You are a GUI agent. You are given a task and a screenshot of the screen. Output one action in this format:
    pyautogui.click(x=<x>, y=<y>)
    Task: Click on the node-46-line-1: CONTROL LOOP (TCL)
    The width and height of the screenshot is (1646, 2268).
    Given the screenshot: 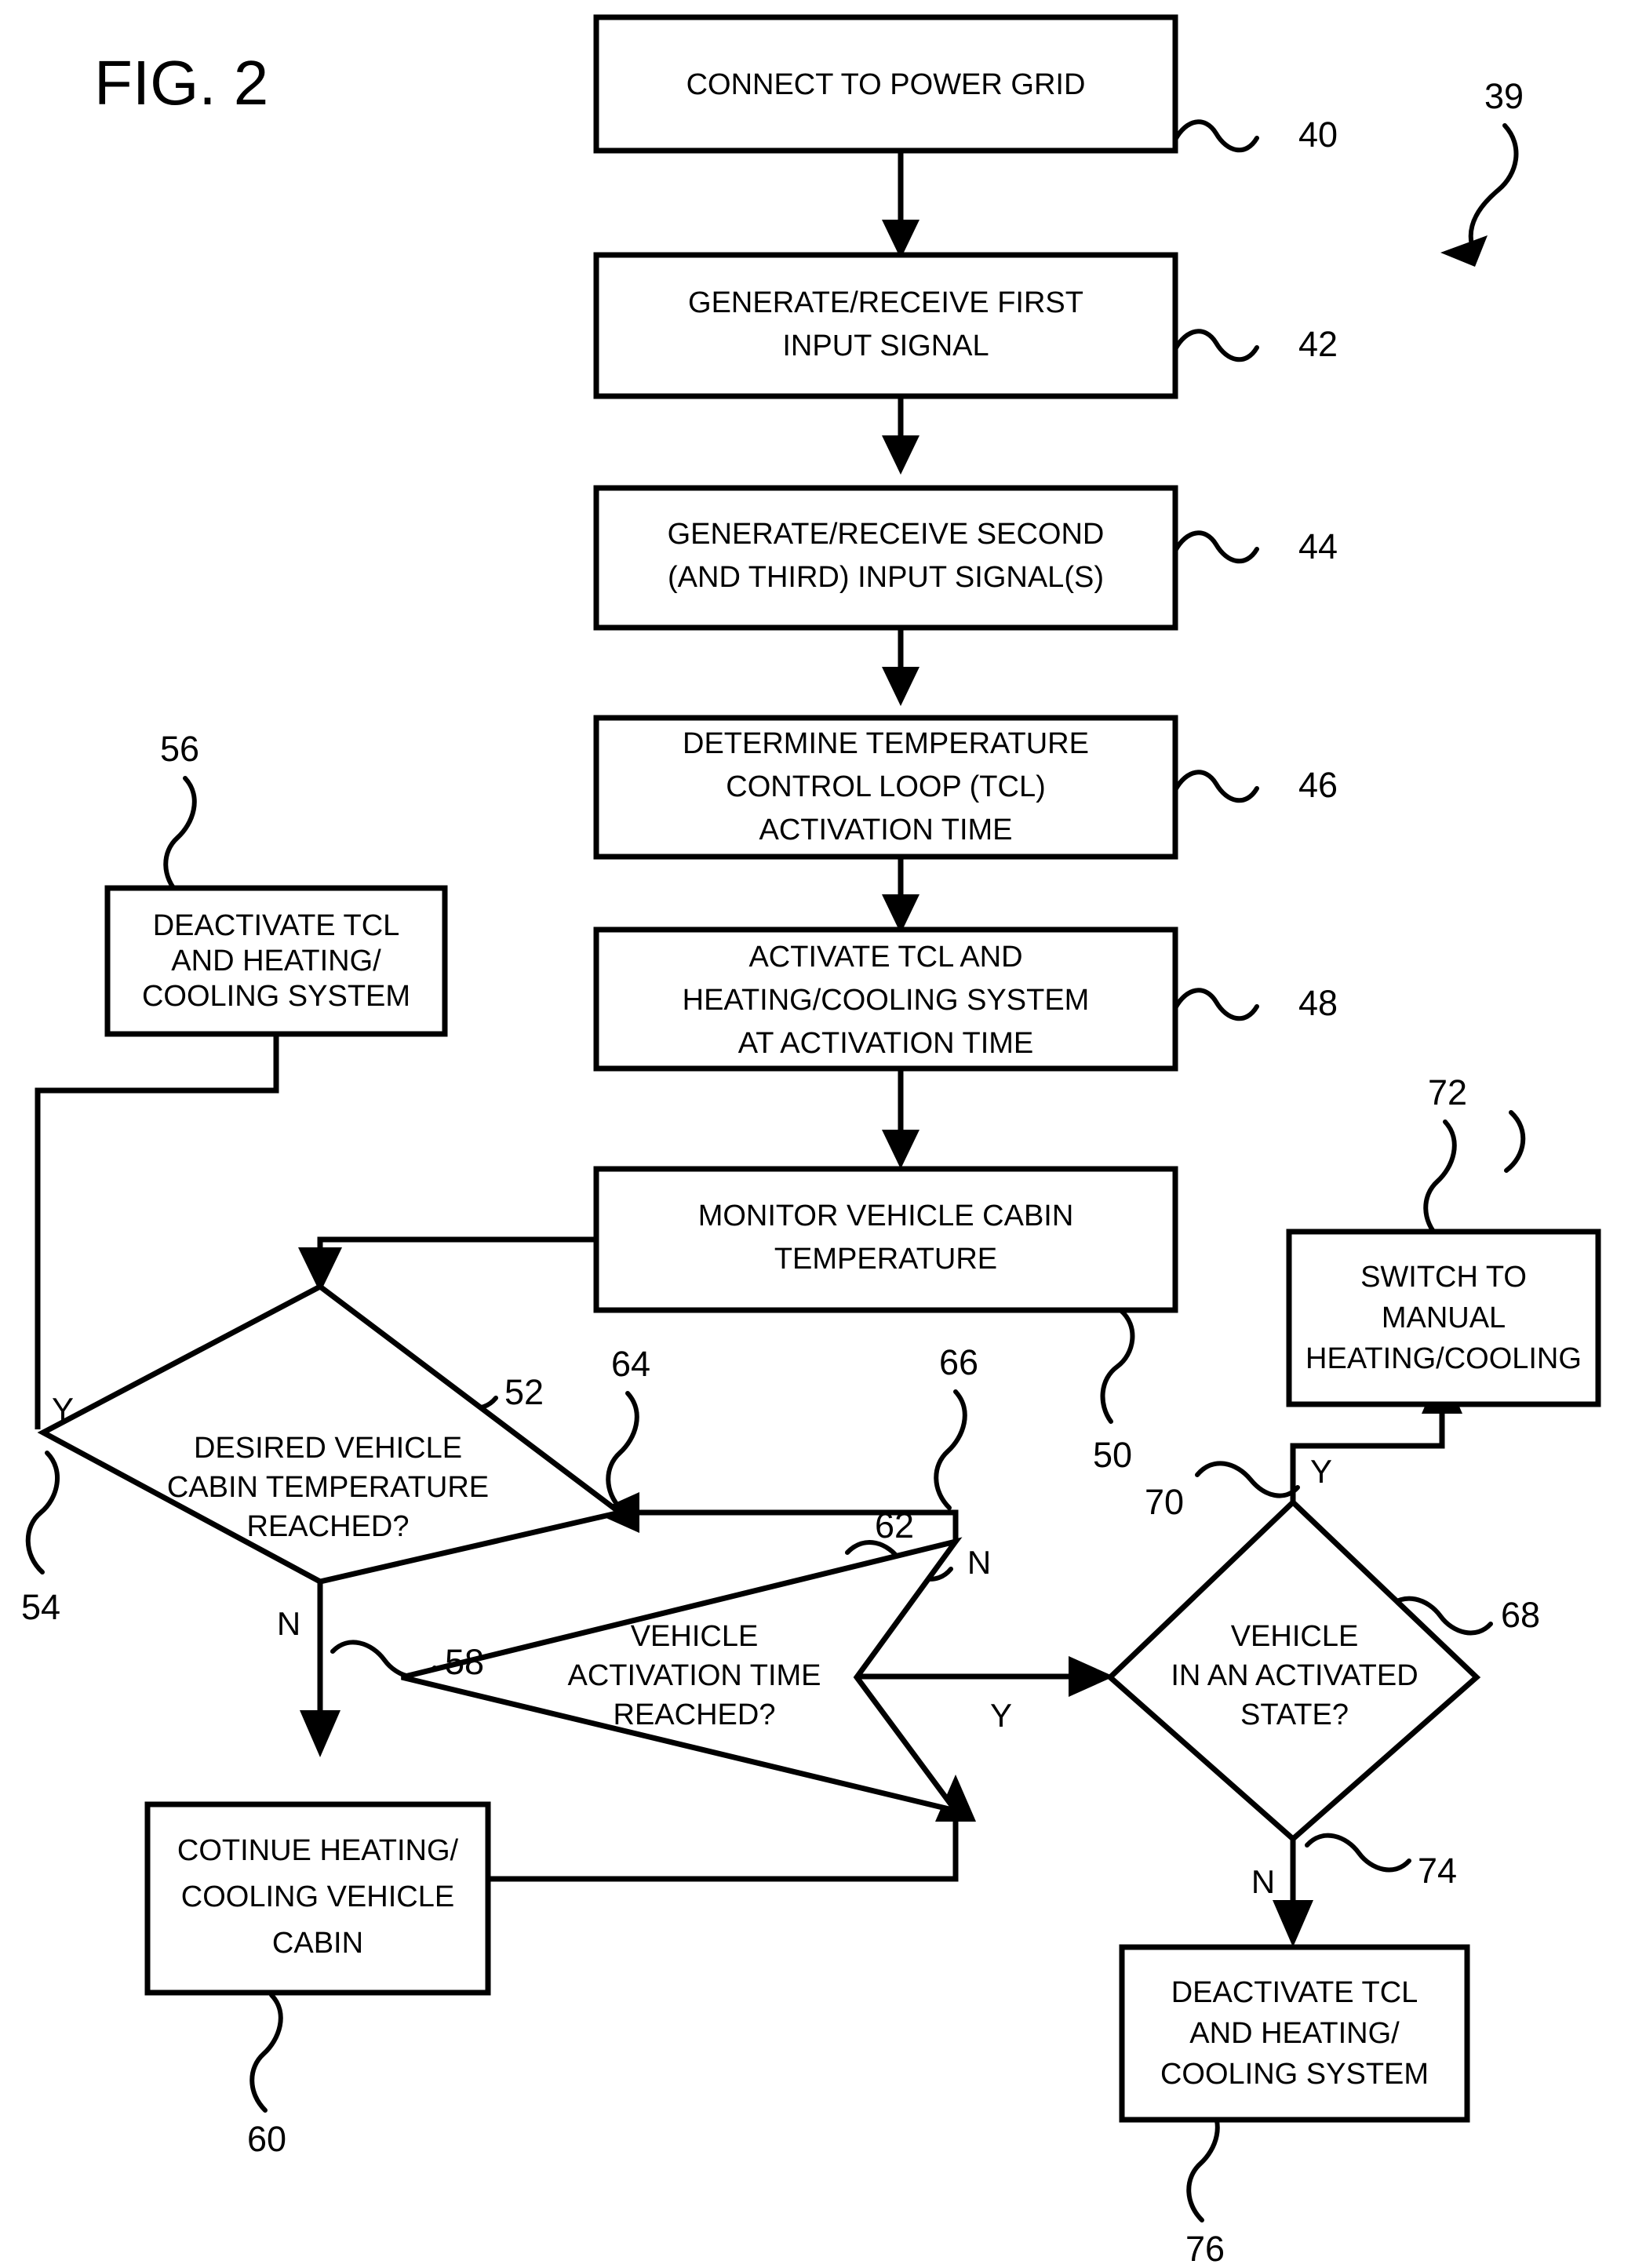 What is the action you would take?
    pyautogui.click(x=886, y=786)
    